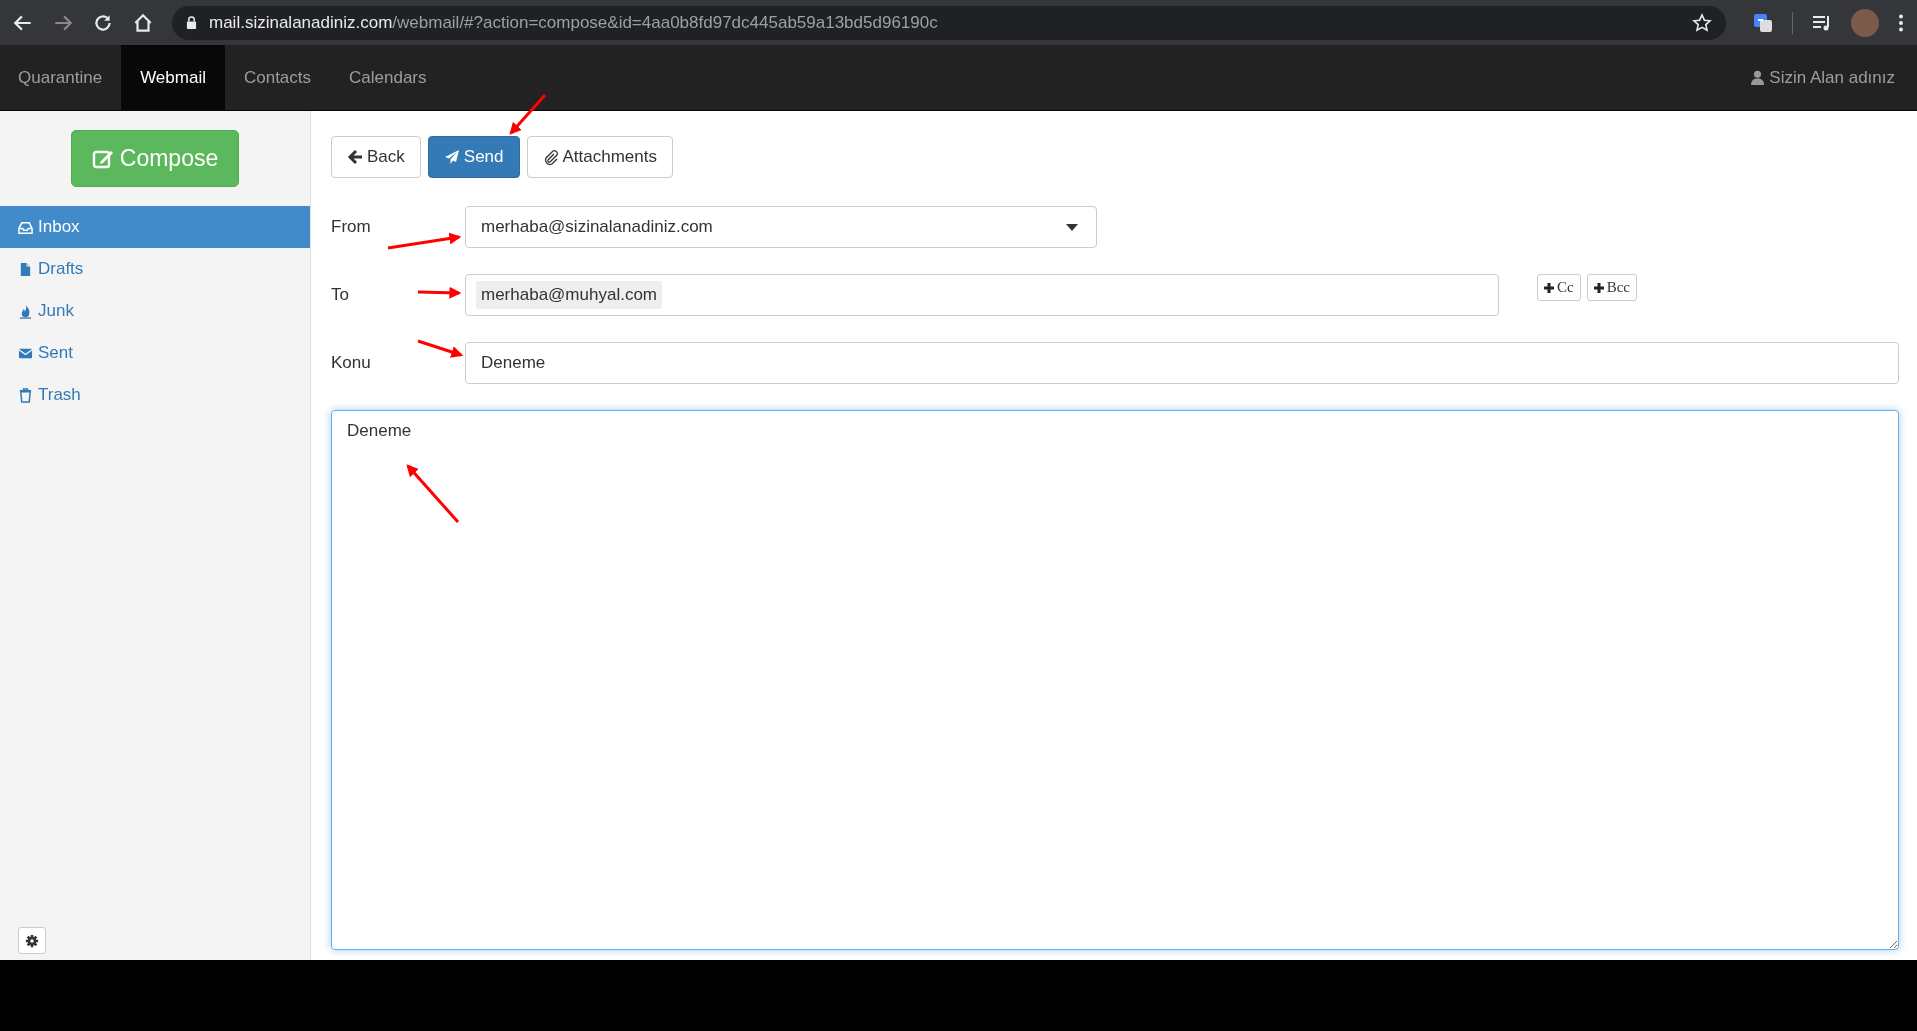 Image resolution: width=1917 pixels, height=1031 pixels. I want to click on fire-icon, so click(25, 311).